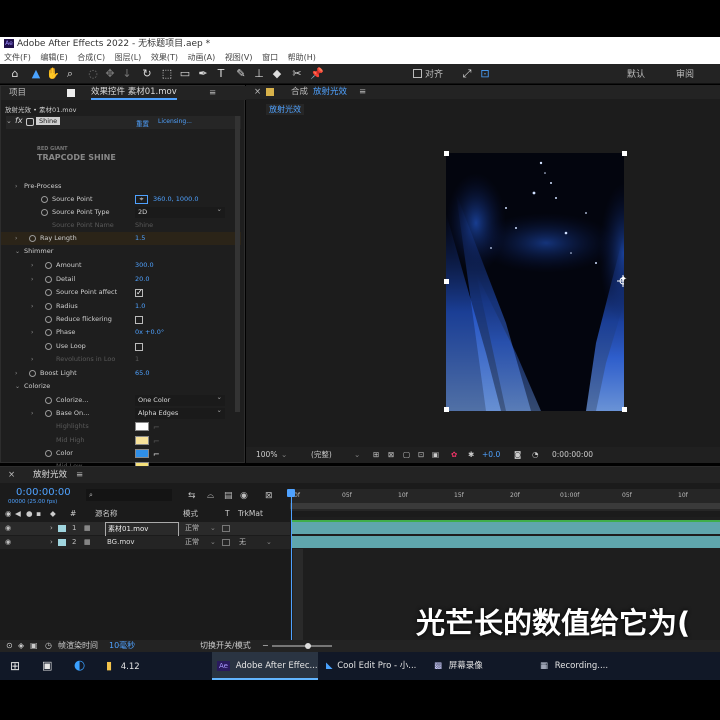 The image size is (720, 720). What do you see at coordinates (121, 386) in the screenshot?
I see `effect-property-row: ⌄ Colorize` at bounding box center [121, 386].